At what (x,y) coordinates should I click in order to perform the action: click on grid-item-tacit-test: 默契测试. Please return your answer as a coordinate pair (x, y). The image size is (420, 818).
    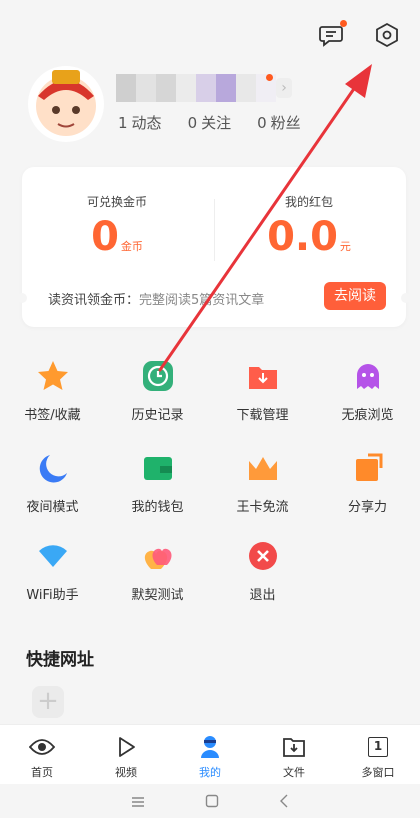
    Looking at the image, I should click on (157, 569).